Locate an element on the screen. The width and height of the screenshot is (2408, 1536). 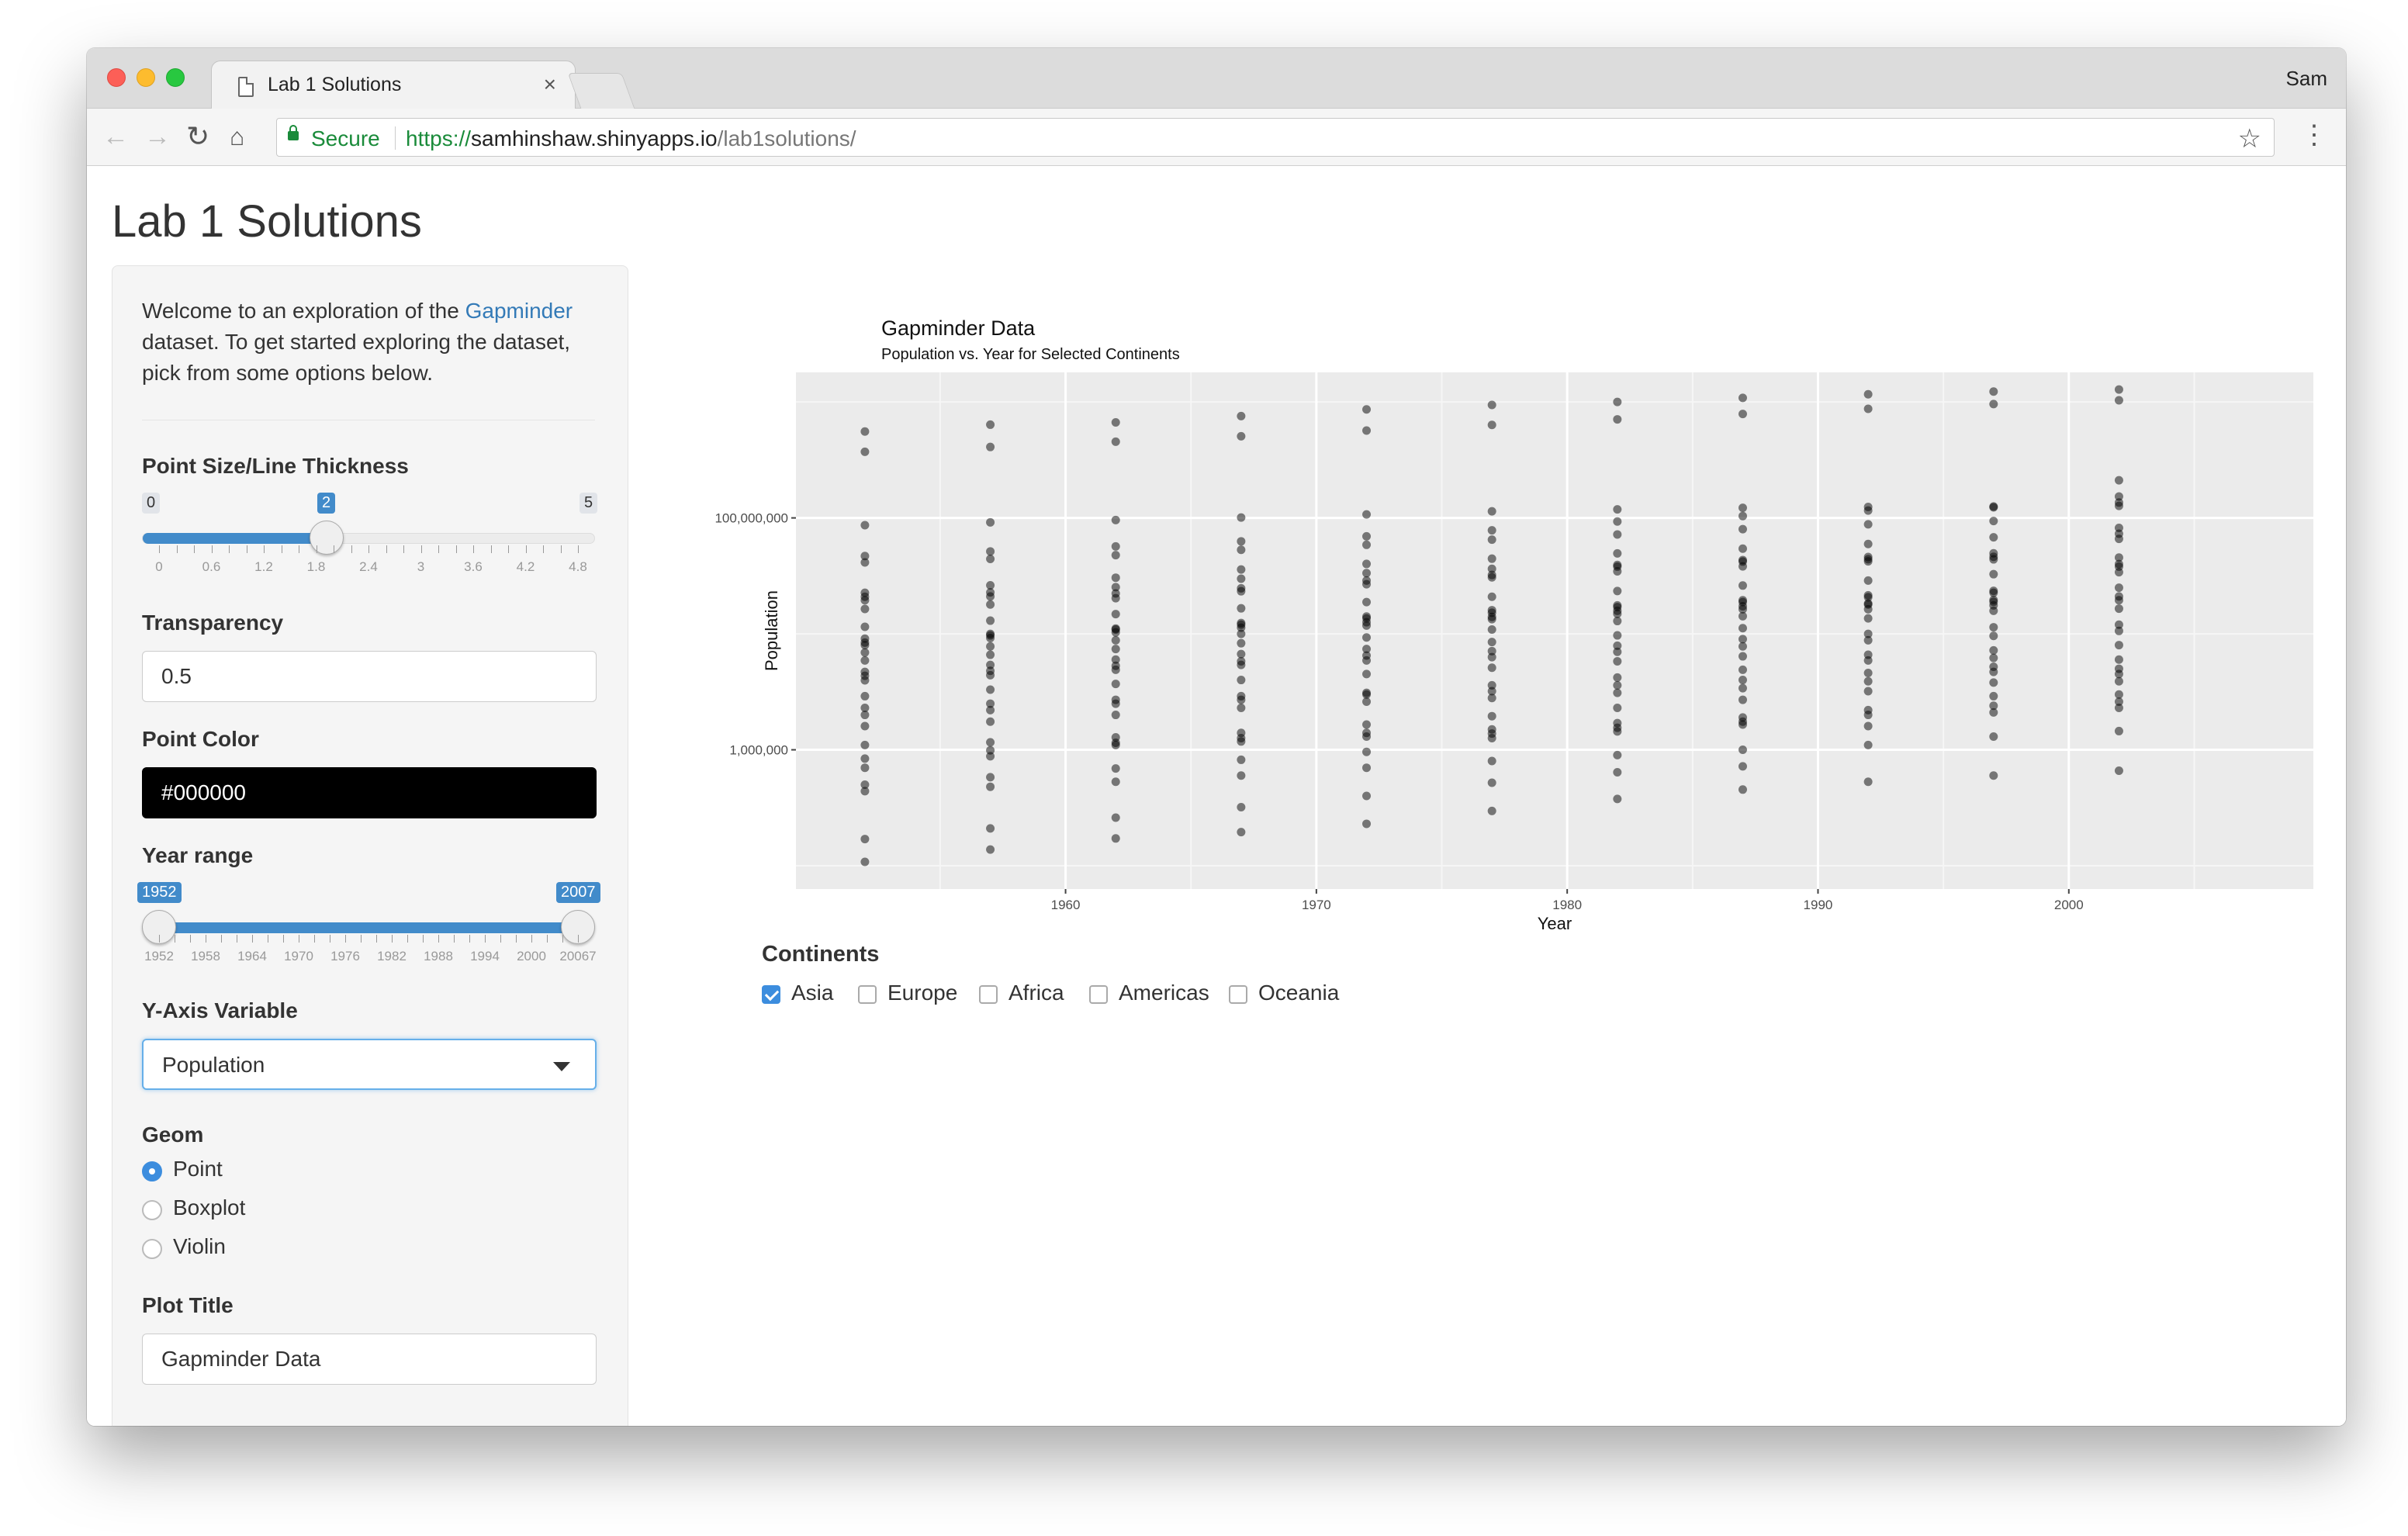
minimize-window-button is located at coordinates (146, 77).